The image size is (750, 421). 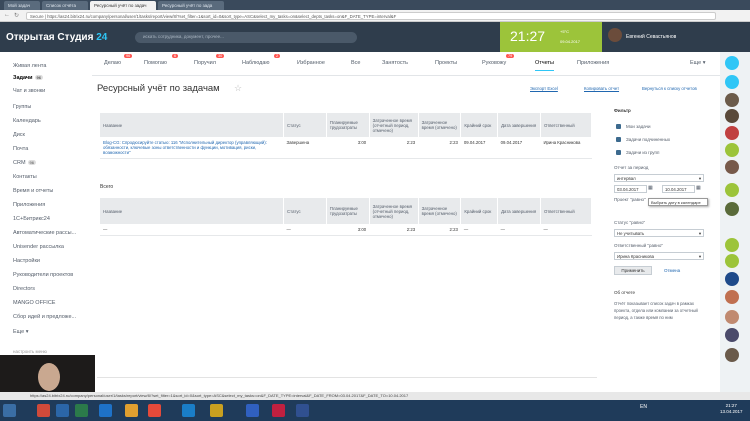 What do you see at coordinates (659, 178) in the screenshot?
I see `period-select: интервал ▾` at bounding box center [659, 178].